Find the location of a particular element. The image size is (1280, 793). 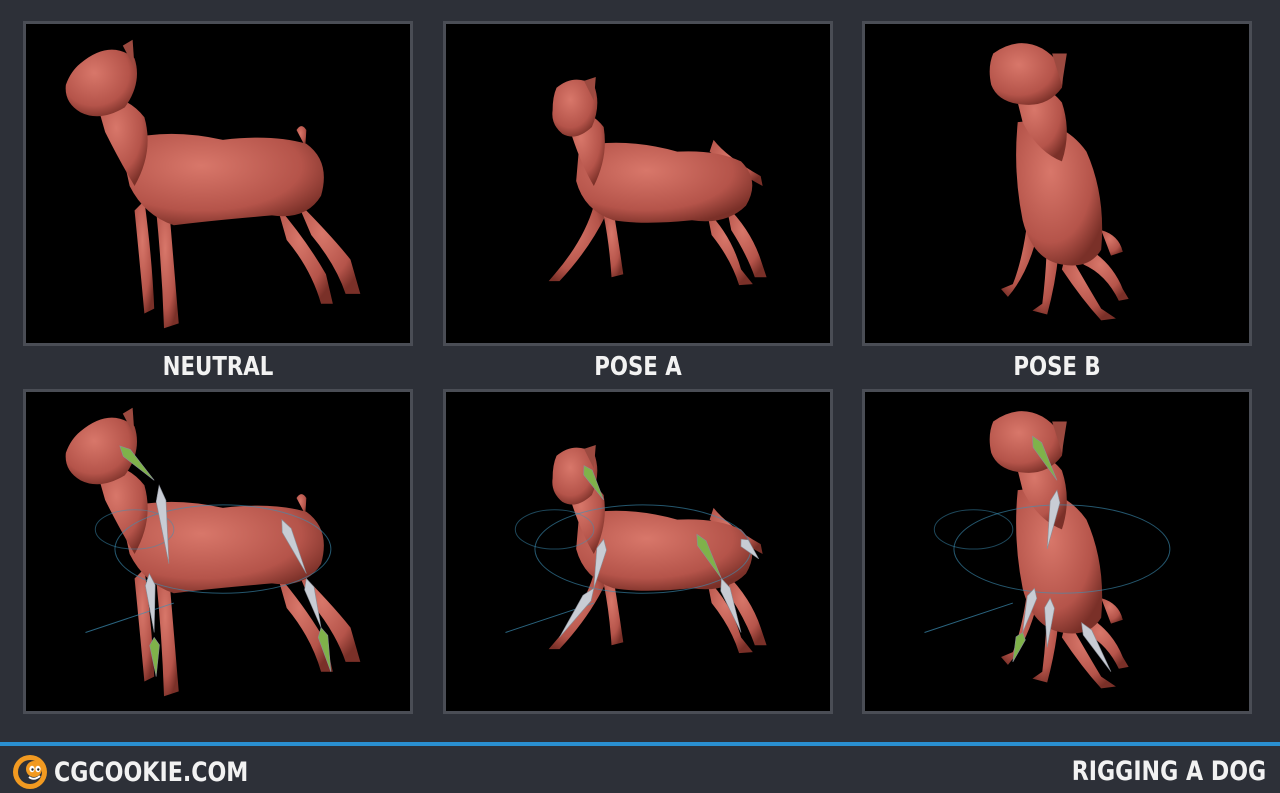

rig-neutral is located at coordinates (218, 551).